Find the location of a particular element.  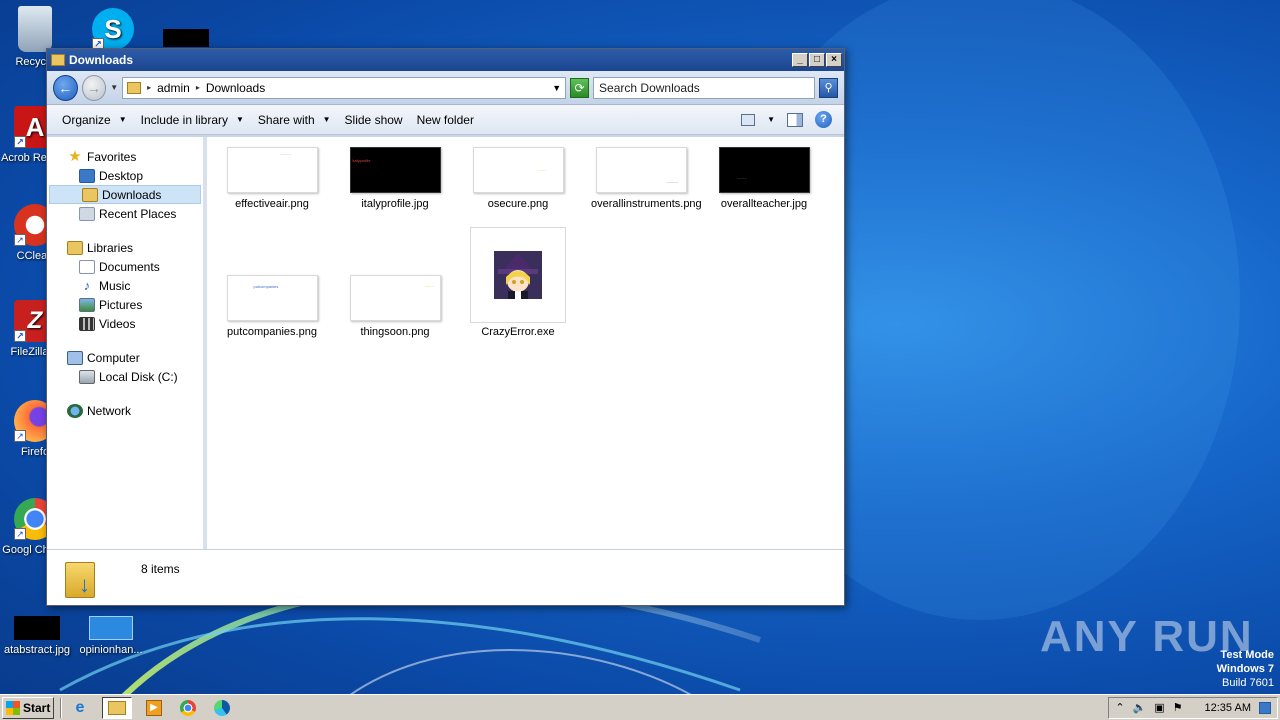

action-center-flag-icon: ⚑ is located at coordinates (1178, 707).